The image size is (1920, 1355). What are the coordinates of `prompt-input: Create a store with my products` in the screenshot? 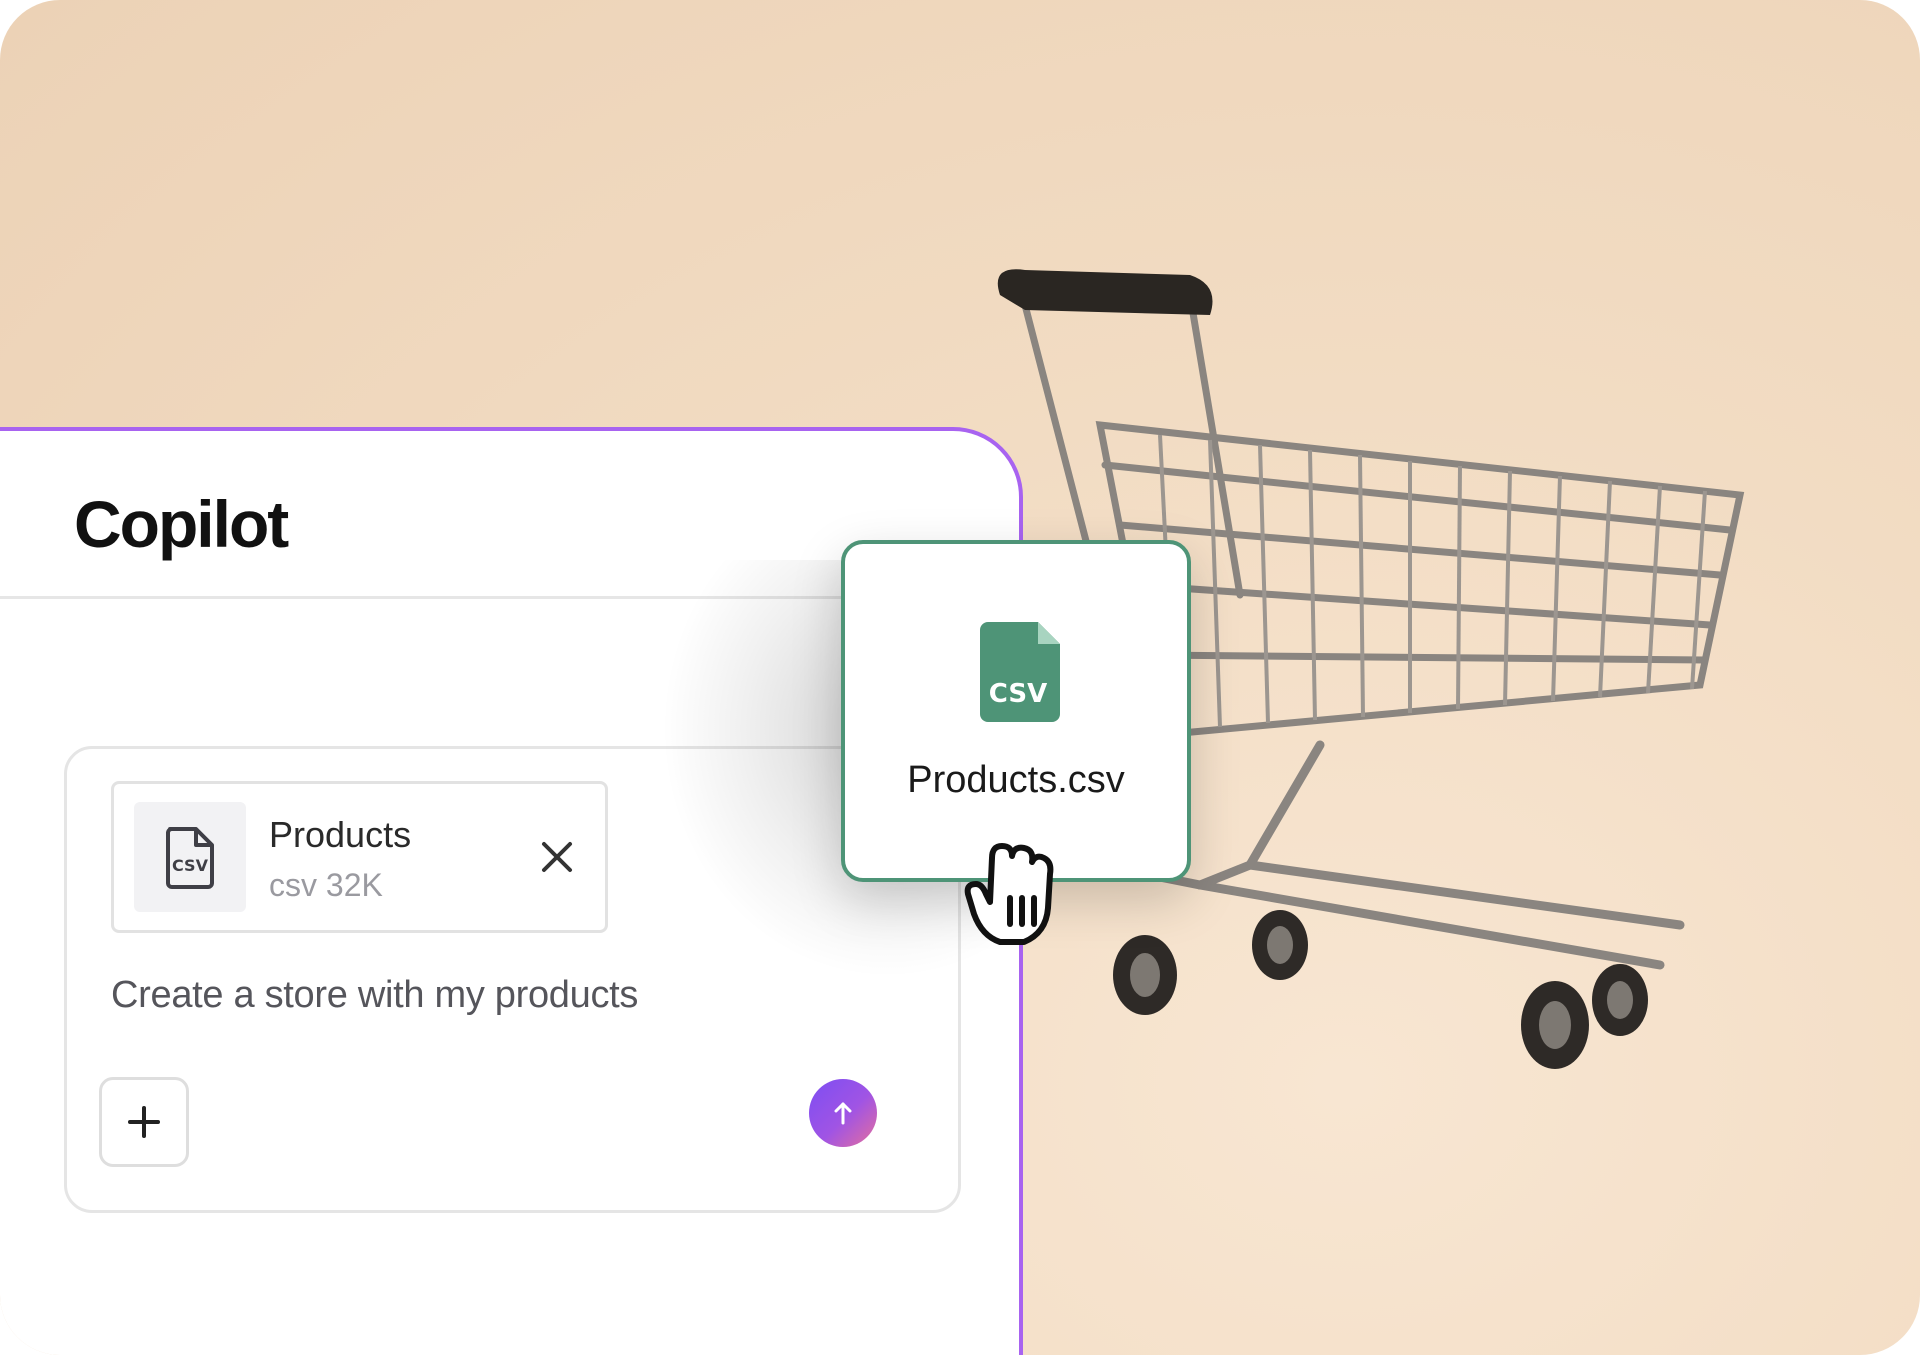 It's located at (374, 995).